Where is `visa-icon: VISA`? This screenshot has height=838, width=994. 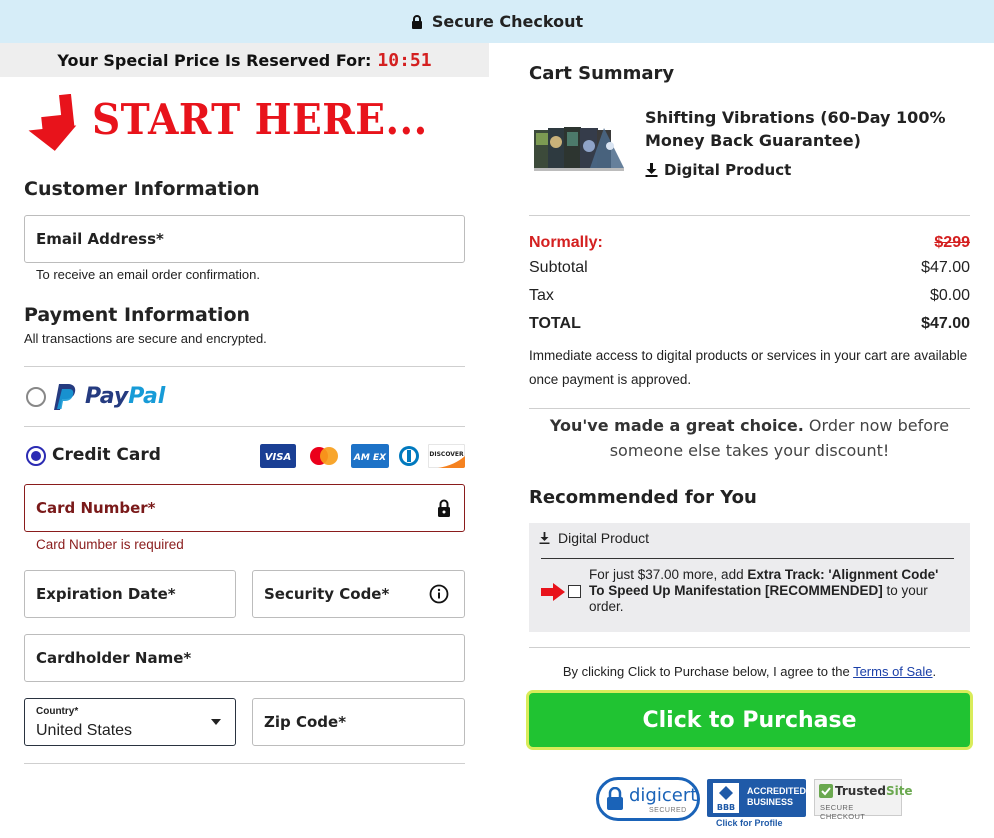 visa-icon: VISA is located at coordinates (278, 456).